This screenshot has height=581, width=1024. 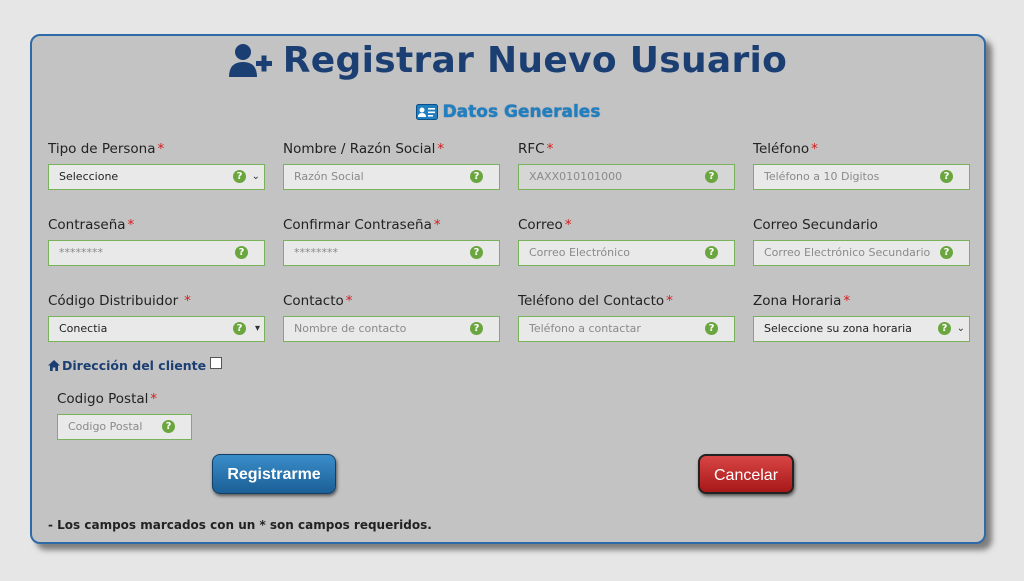 I want to click on label-codigo-distribuidor: Código Distribuidor, so click(x=113, y=301).